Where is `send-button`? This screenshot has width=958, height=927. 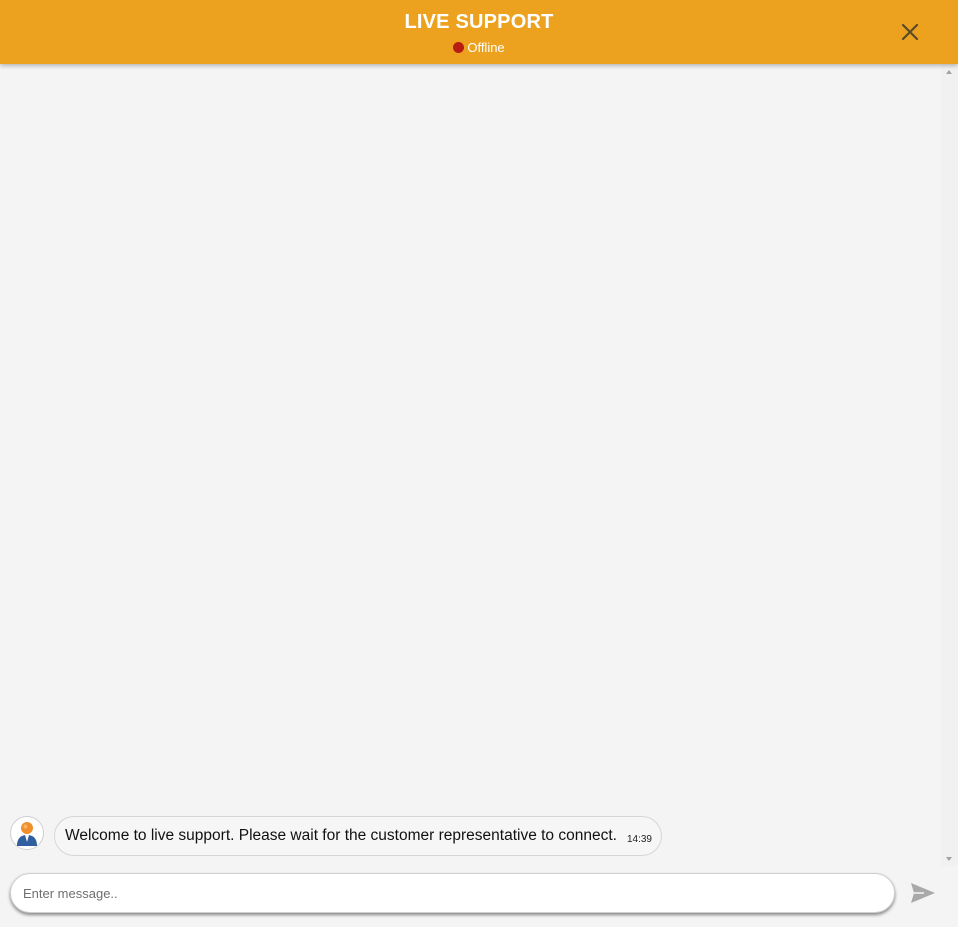
send-button is located at coordinates (923, 893).